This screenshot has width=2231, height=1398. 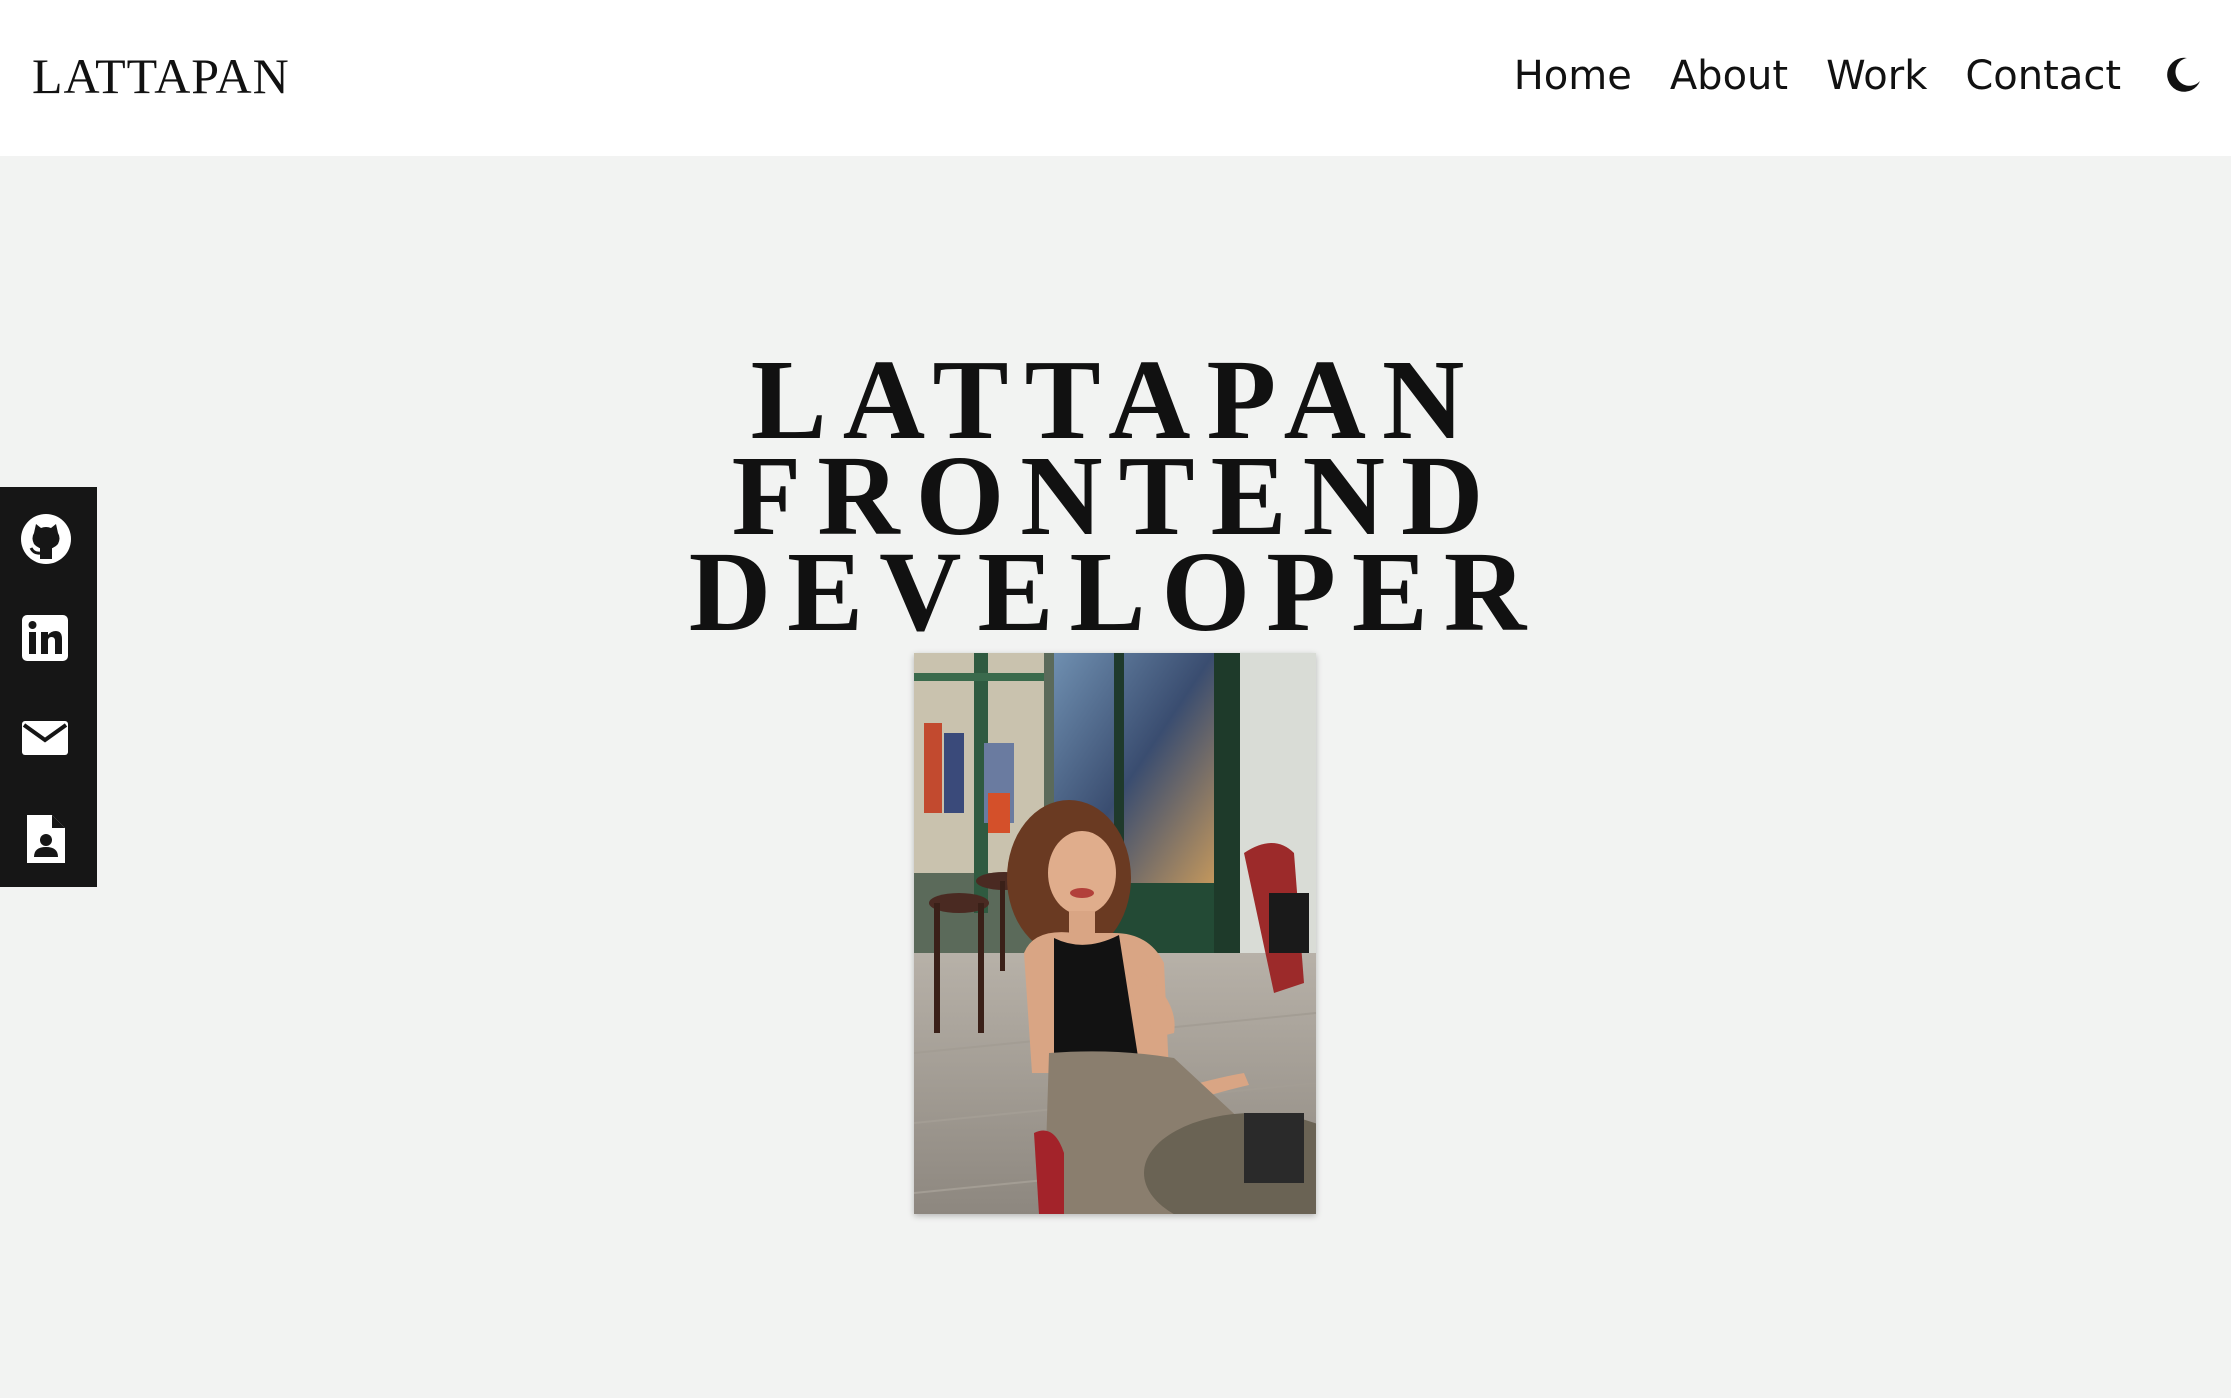 What do you see at coordinates (2043, 76) in the screenshot?
I see `nav-contact: Contact` at bounding box center [2043, 76].